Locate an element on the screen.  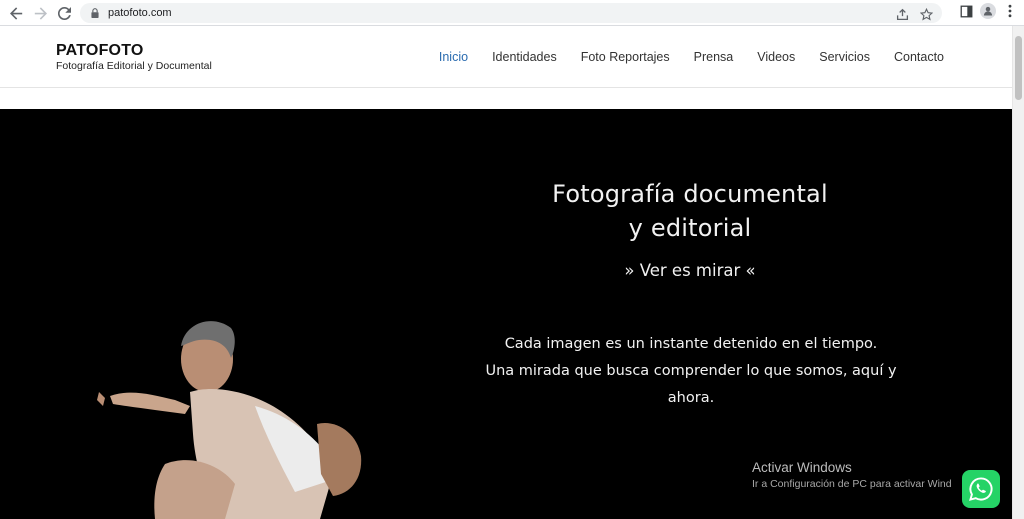
profile-icon is located at coordinates (988, 11).